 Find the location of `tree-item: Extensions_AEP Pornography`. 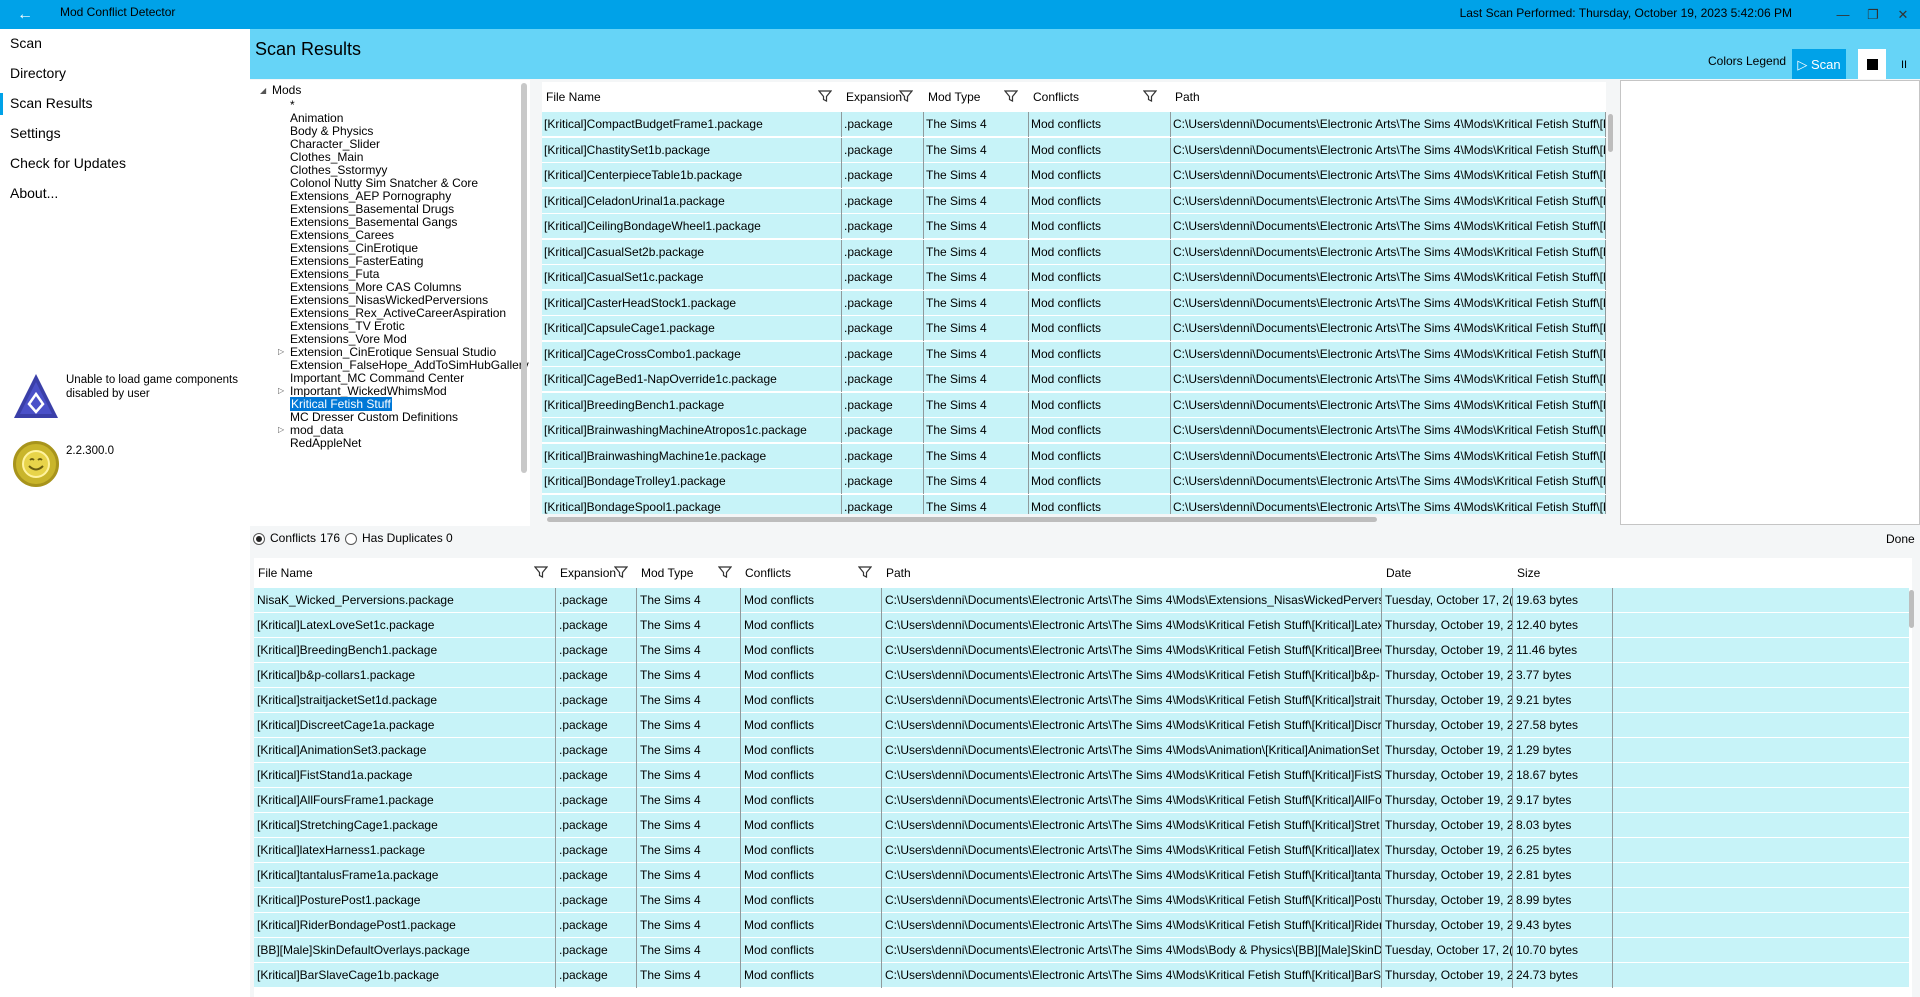

tree-item: Extensions_AEP Pornography is located at coordinates (370, 196).